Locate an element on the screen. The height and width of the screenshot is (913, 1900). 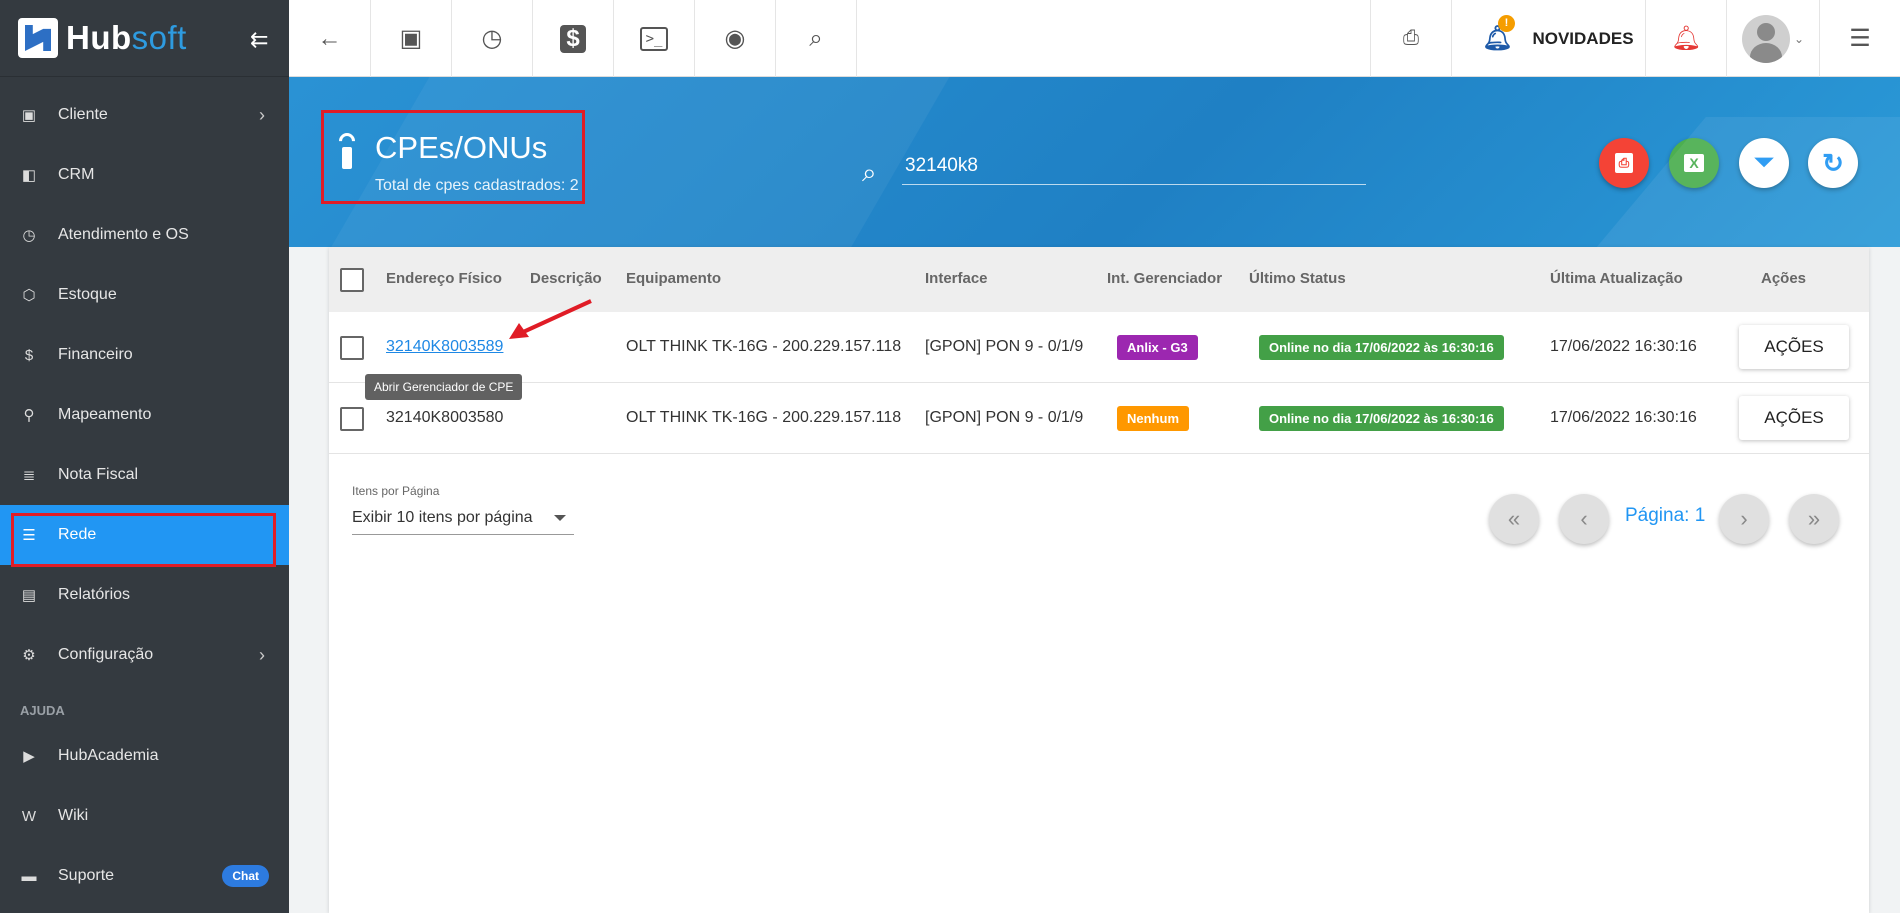
brand-name-part1: Hub is located at coordinates (99, 37).